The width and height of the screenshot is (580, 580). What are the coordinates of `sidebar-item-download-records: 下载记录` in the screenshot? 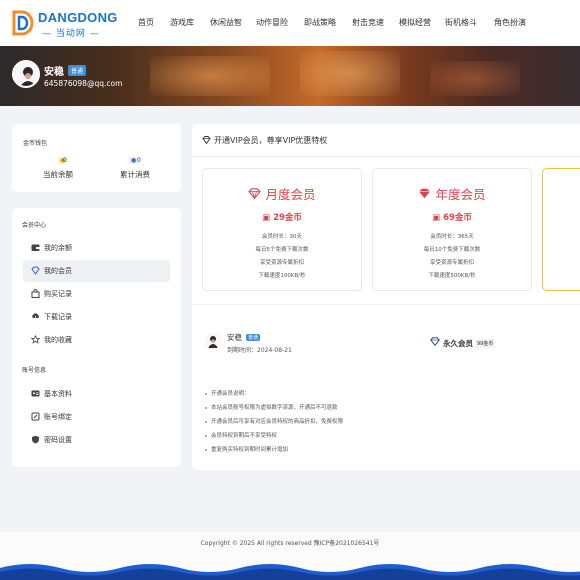 It's located at (96, 317).